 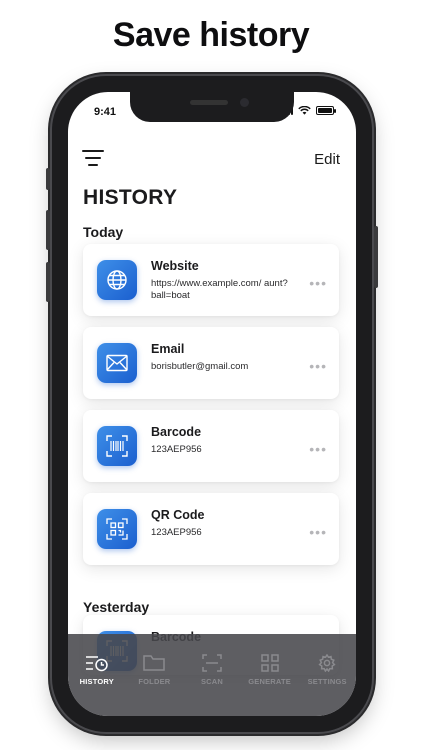 What do you see at coordinates (97, 675) in the screenshot?
I see `tab-history: HISTORY` at bounding box center [97, 675].